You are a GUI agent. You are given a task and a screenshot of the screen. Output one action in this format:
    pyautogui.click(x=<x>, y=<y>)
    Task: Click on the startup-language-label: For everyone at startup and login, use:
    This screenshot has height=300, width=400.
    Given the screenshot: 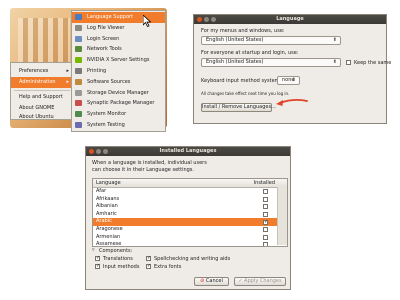 What is the action you would take?
    pyautogui.click(x=250, y=53)
    